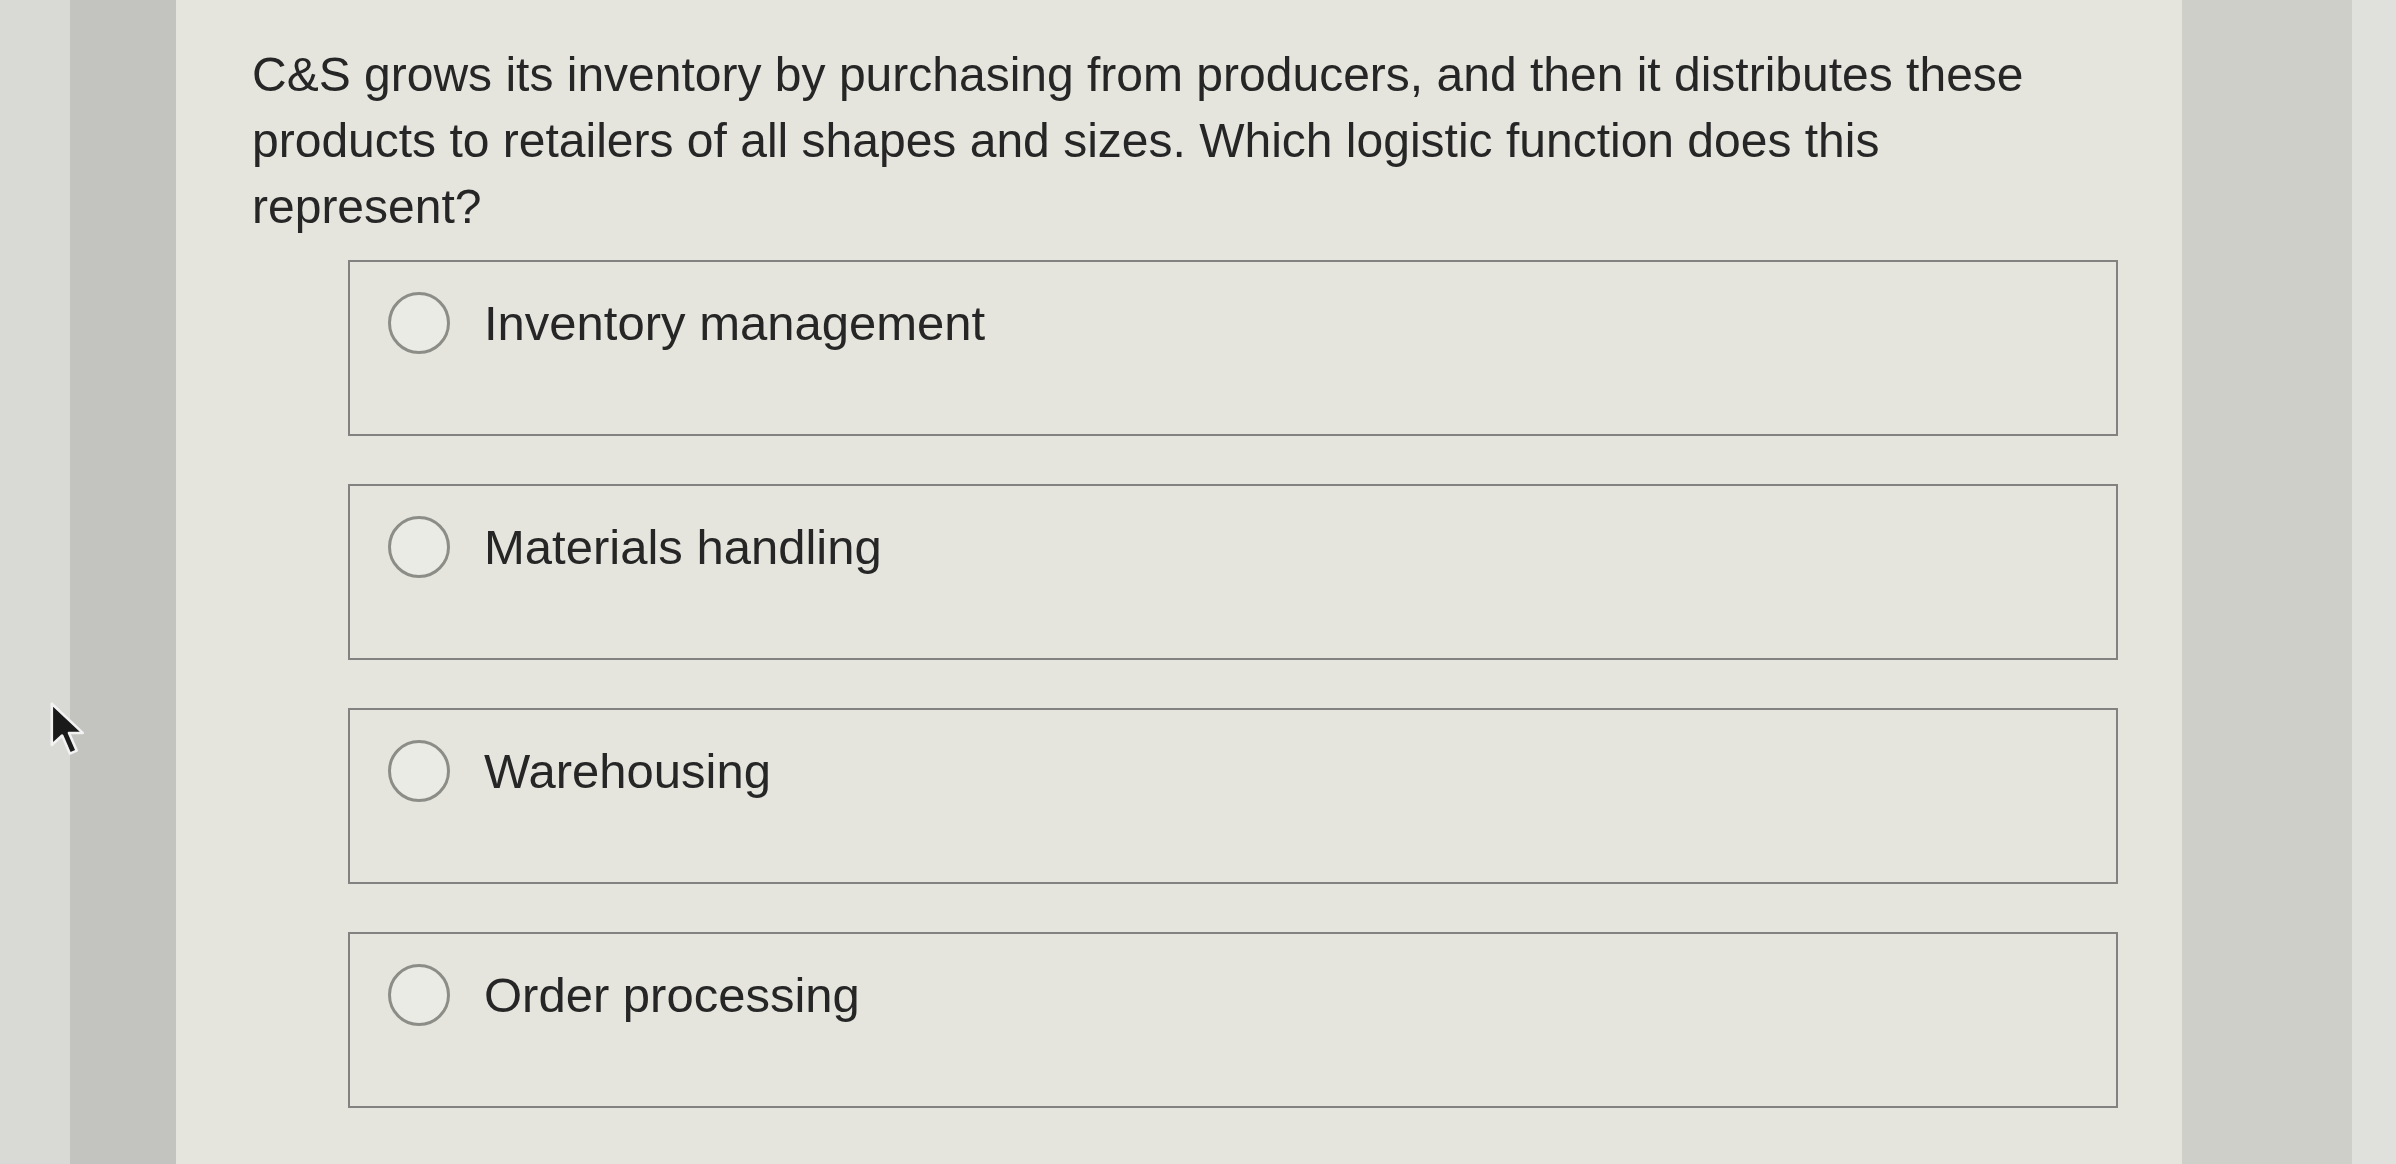 Image resolution: width=2396 pixels, height=1164 pixels. What do you see at coordinates (1233, 1020) in the screenshot?
I see `answer-option: Order processing` at bounding box center [1233, 1020].